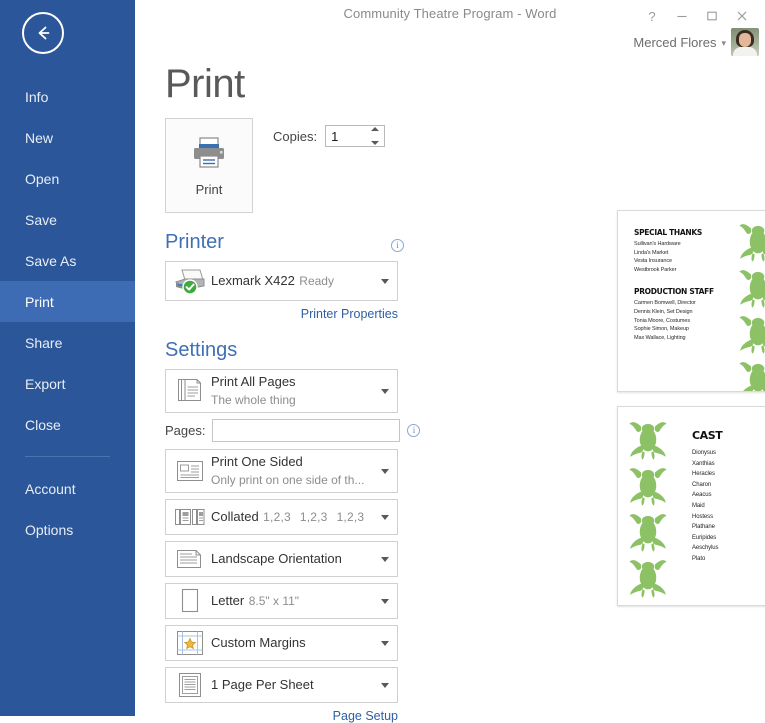 The image size is (765, 723). I want to click on copies-stepper, so click(355, 136).